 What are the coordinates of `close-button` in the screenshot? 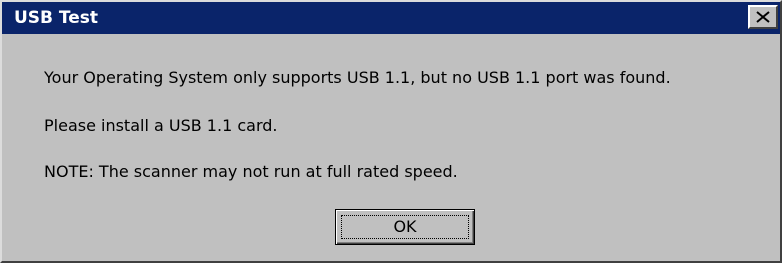 It's located at (763, 17).